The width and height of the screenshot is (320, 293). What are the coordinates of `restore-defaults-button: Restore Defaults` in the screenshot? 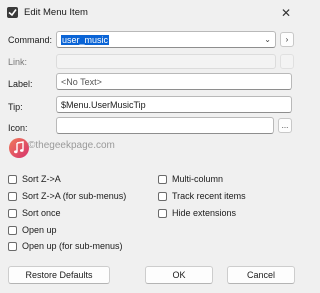 It's located at (59, 275).